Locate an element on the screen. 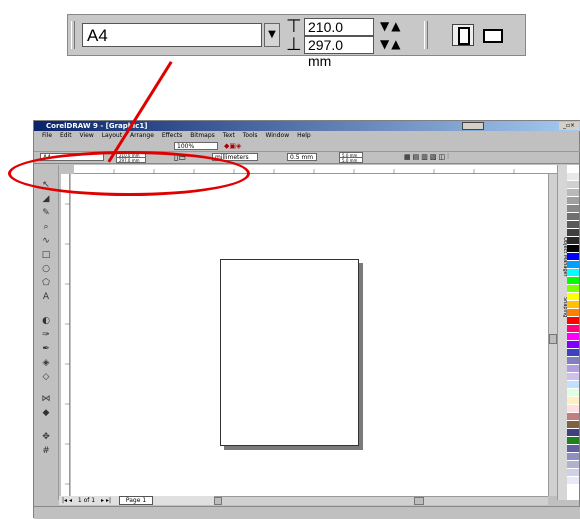  menu-effects: Effects is located at coordinates (172, 136).